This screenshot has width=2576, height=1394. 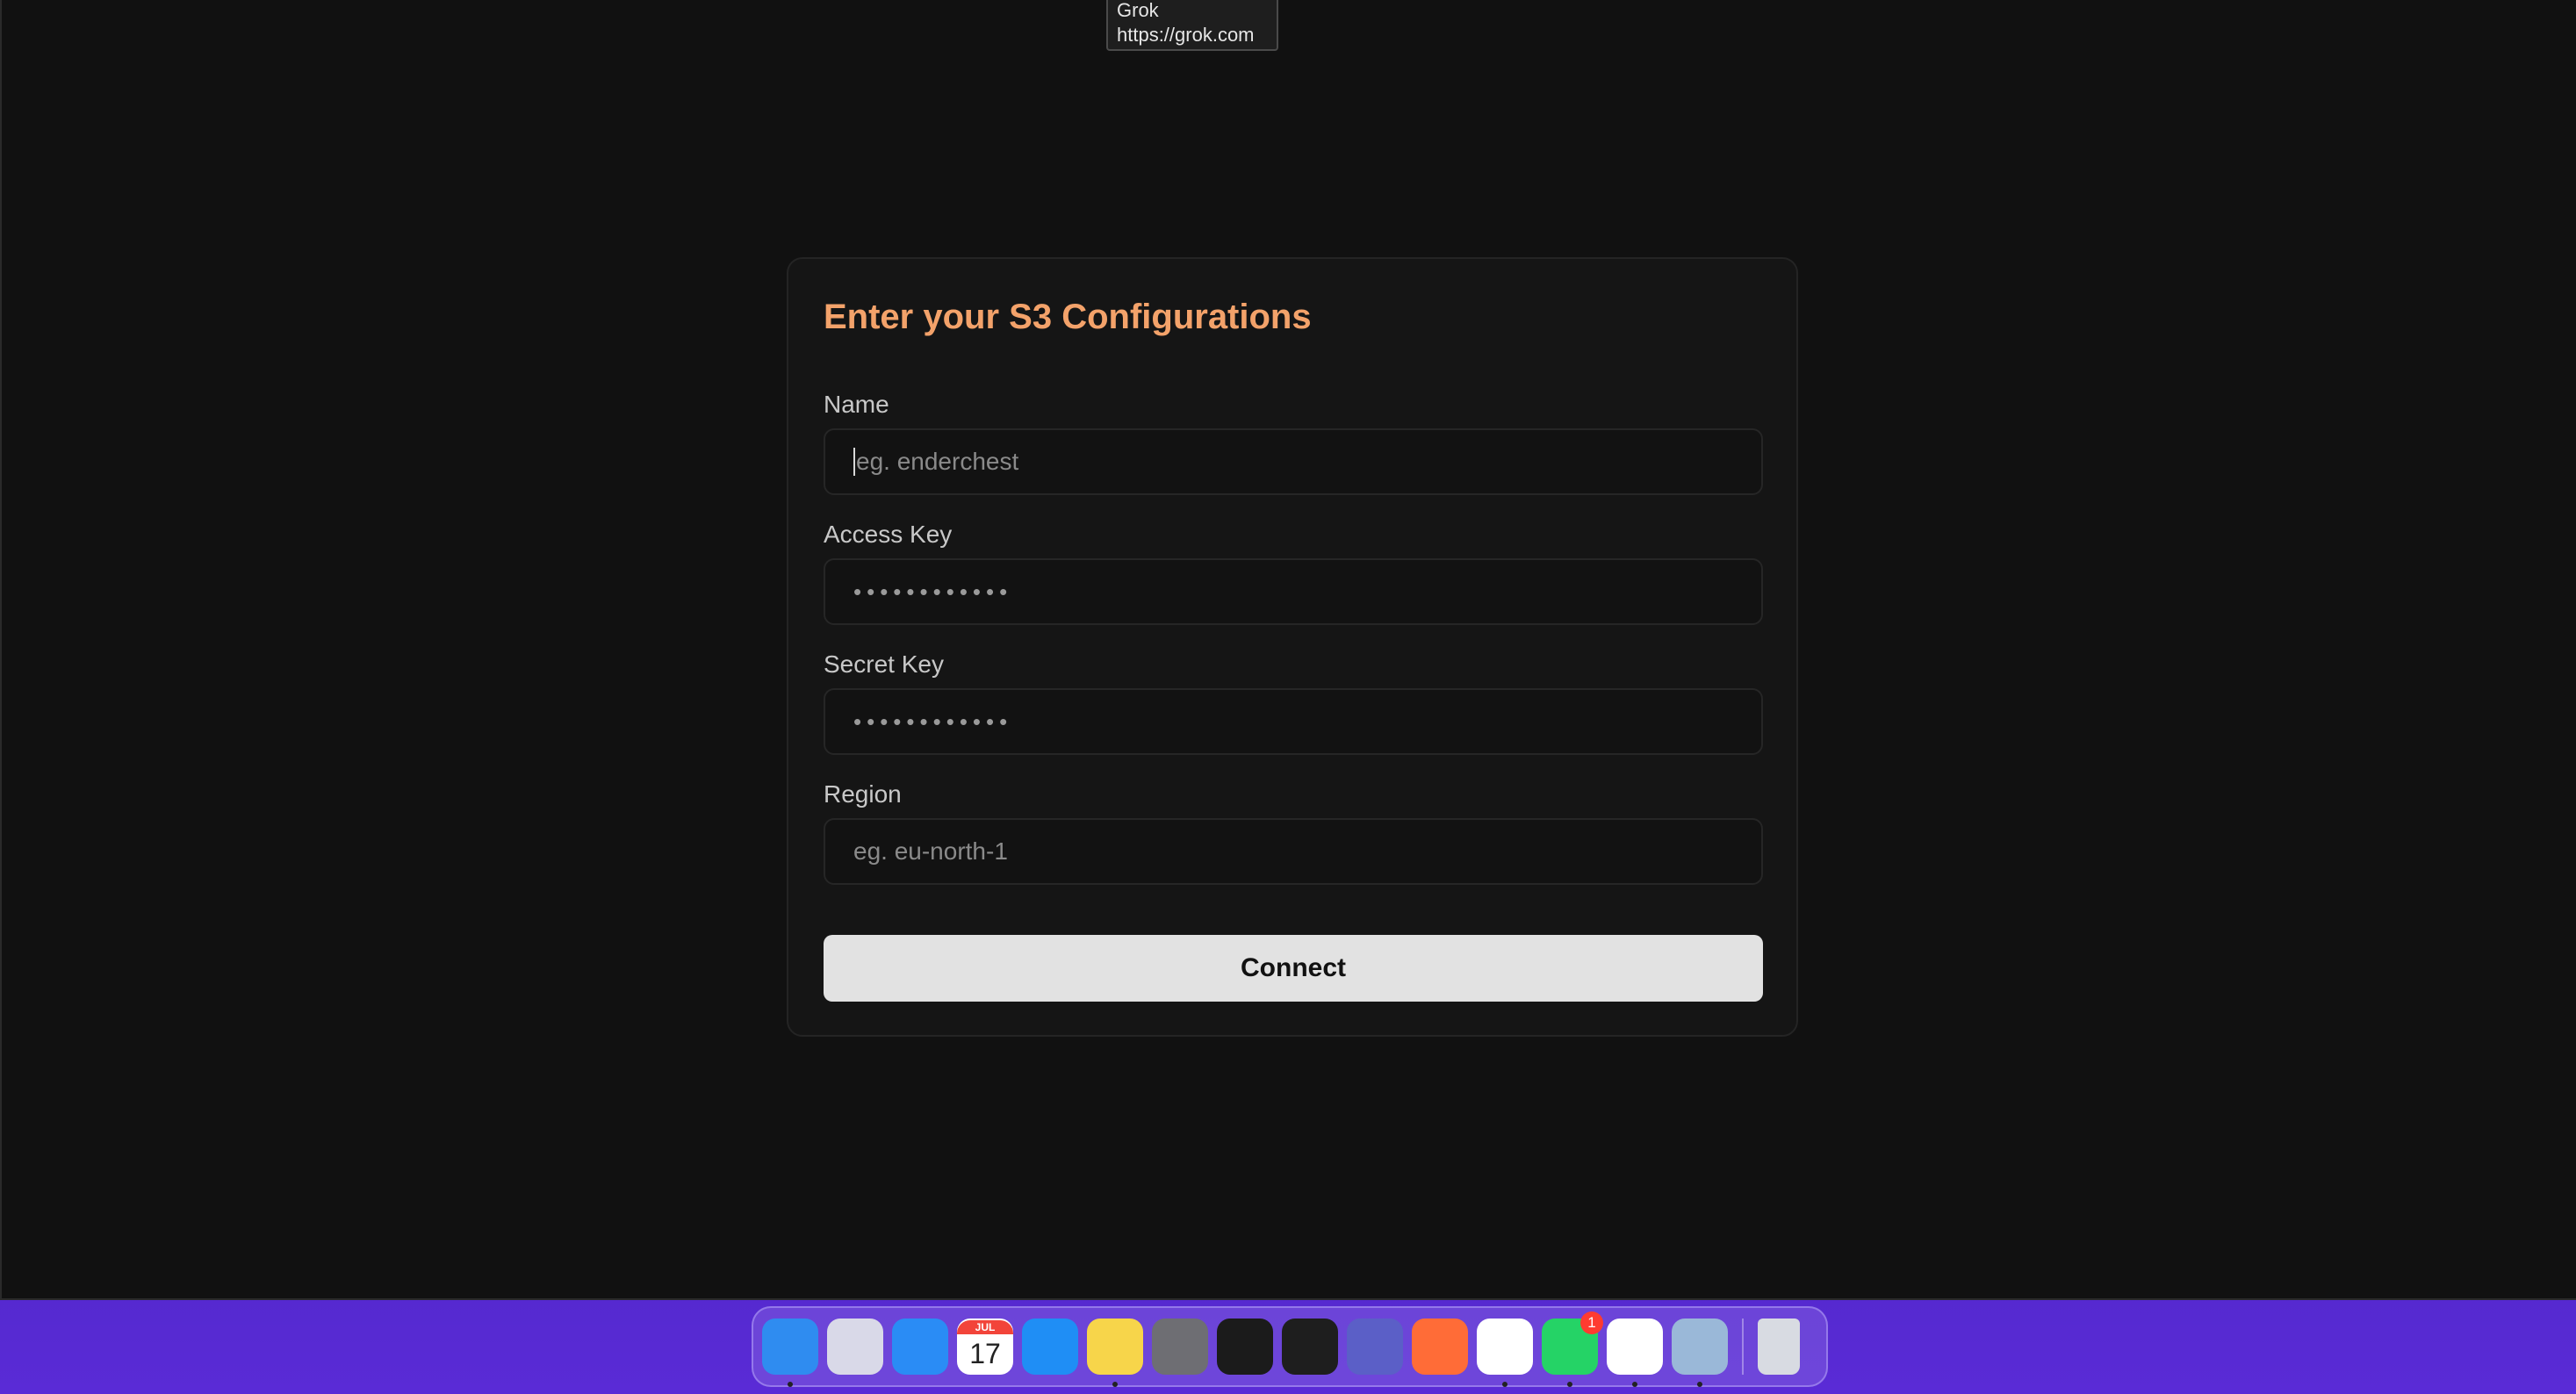 I want to click on tooltip-title: Grok, so click(x=1138, y=10).